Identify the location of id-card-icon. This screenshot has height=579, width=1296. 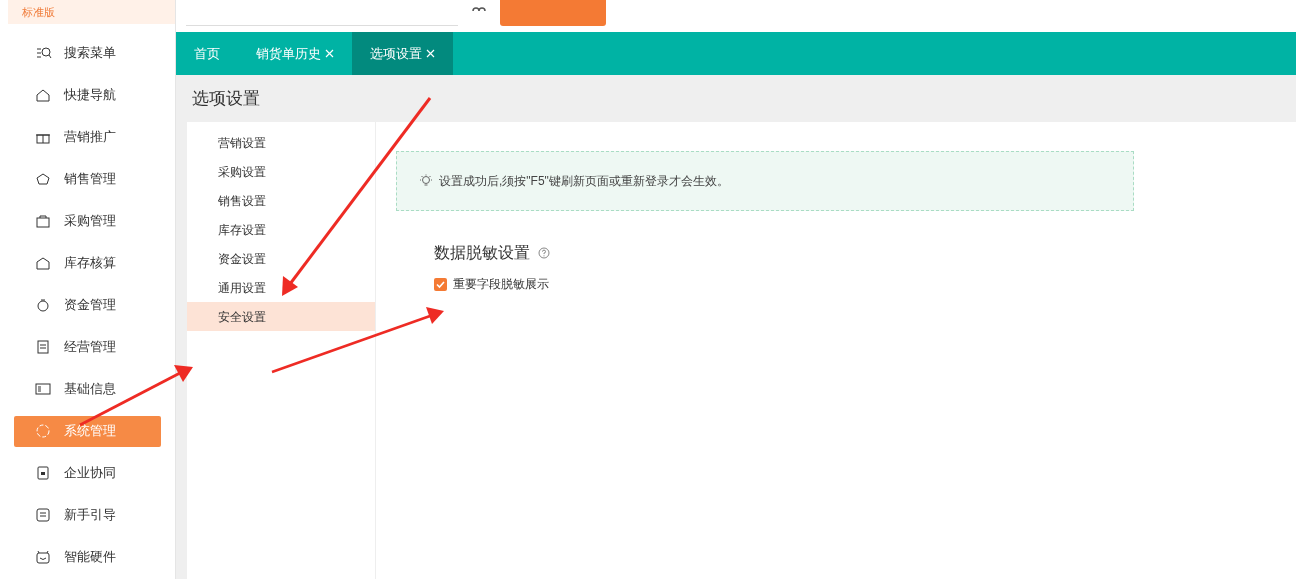
(43, 389).